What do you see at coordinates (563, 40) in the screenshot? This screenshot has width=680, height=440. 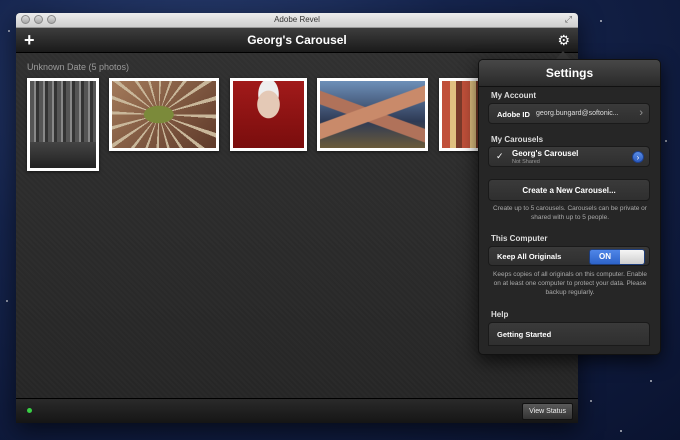 I see `gear-icon: ⚙` at bounding box center [563, 40].